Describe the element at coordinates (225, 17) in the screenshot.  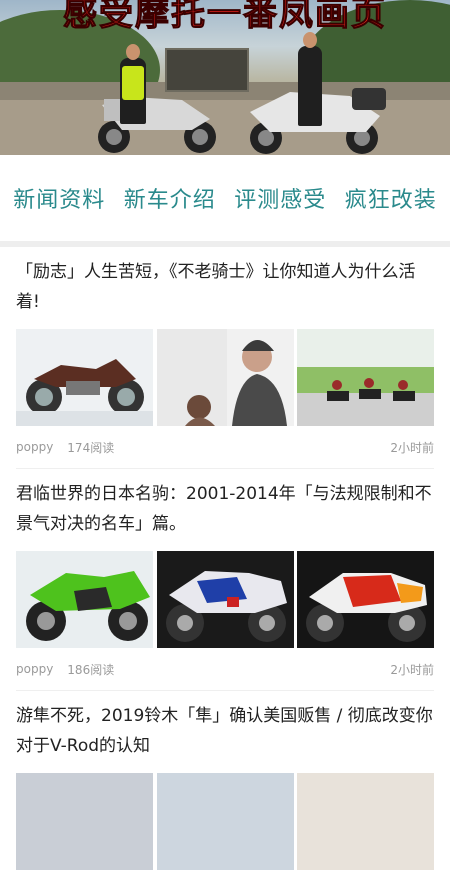
I see `banner-title: 感受摩托一番凤画页` at that location.